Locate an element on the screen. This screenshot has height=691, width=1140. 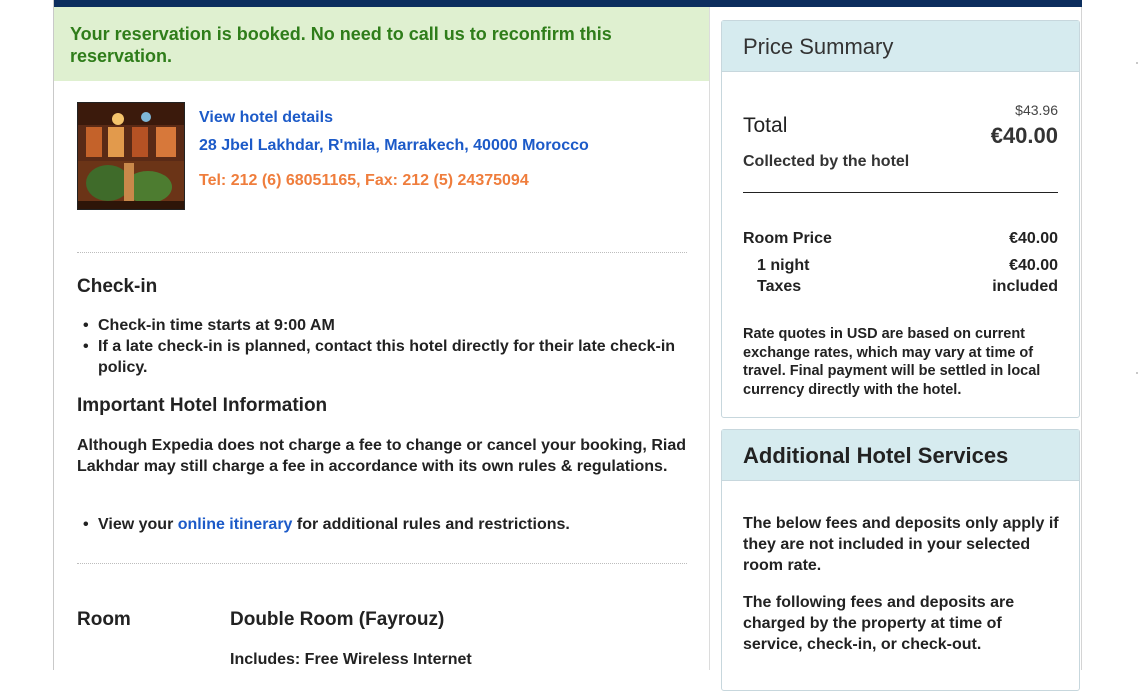
column-divider is located at coordinates (709, 338).